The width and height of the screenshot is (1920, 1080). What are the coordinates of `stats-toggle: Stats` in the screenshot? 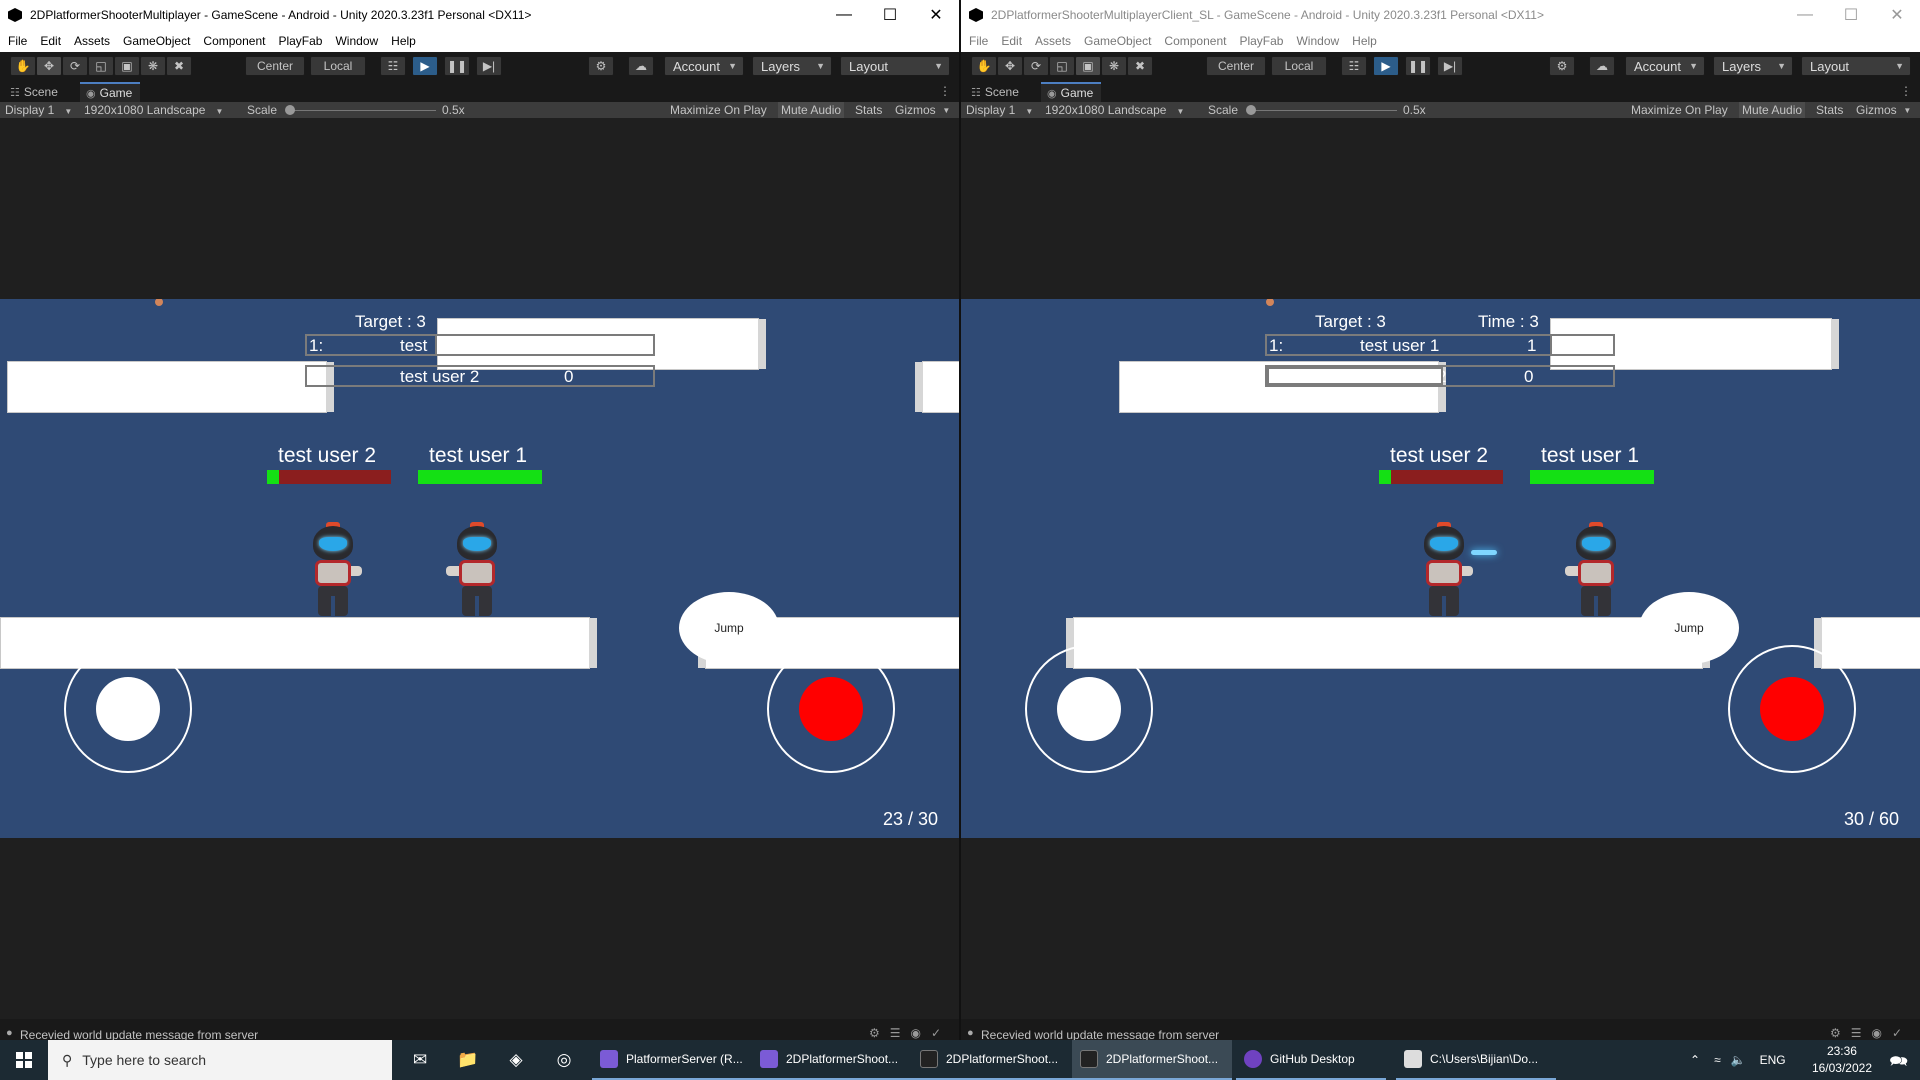 It's located at (1829, 110).